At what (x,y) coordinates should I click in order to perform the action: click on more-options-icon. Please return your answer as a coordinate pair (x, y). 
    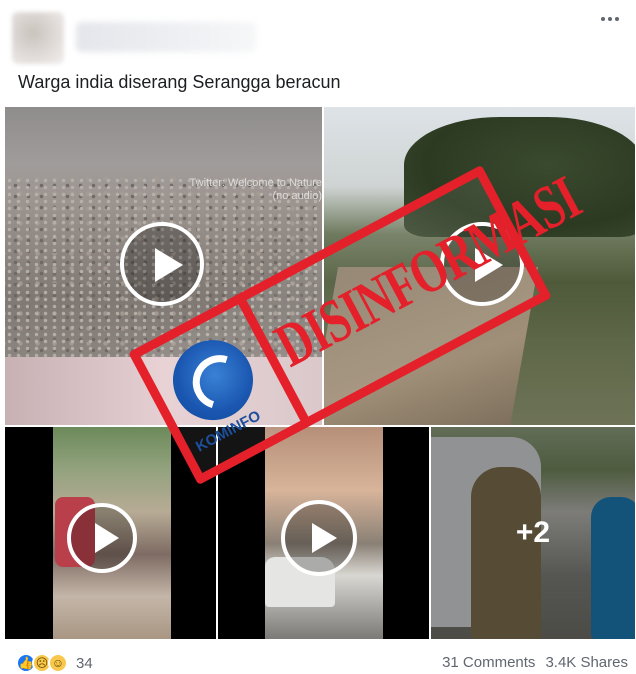
    Looking at the image, I should click on (610, 19).